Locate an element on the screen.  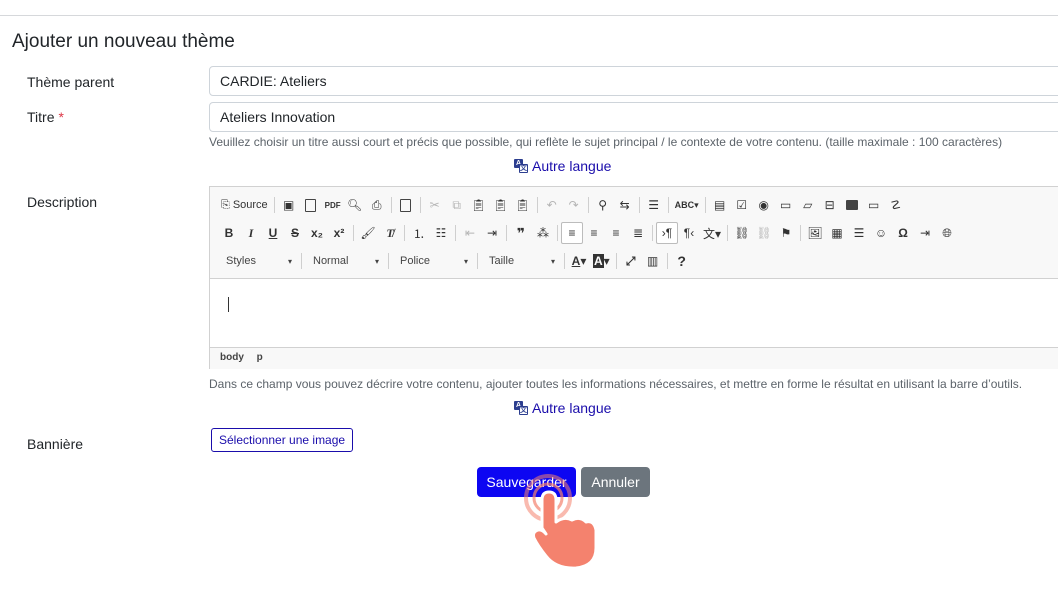
templates-icon is located at coordinates (406, 205).